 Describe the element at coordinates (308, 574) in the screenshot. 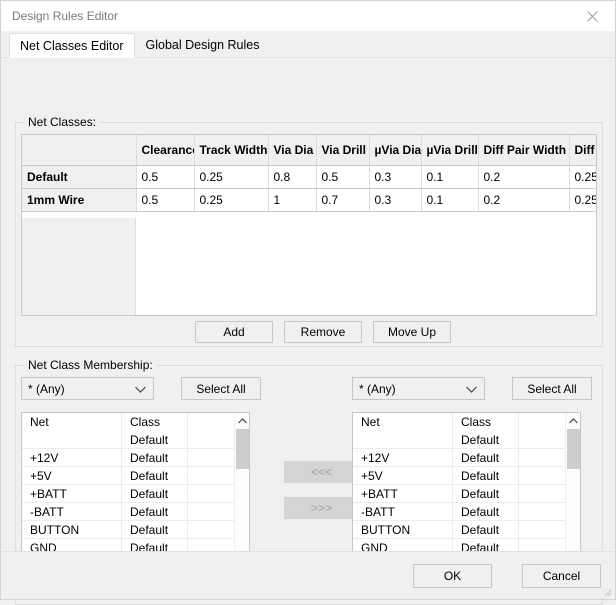

I see `dialog-footer: OK Cancel` at that location.